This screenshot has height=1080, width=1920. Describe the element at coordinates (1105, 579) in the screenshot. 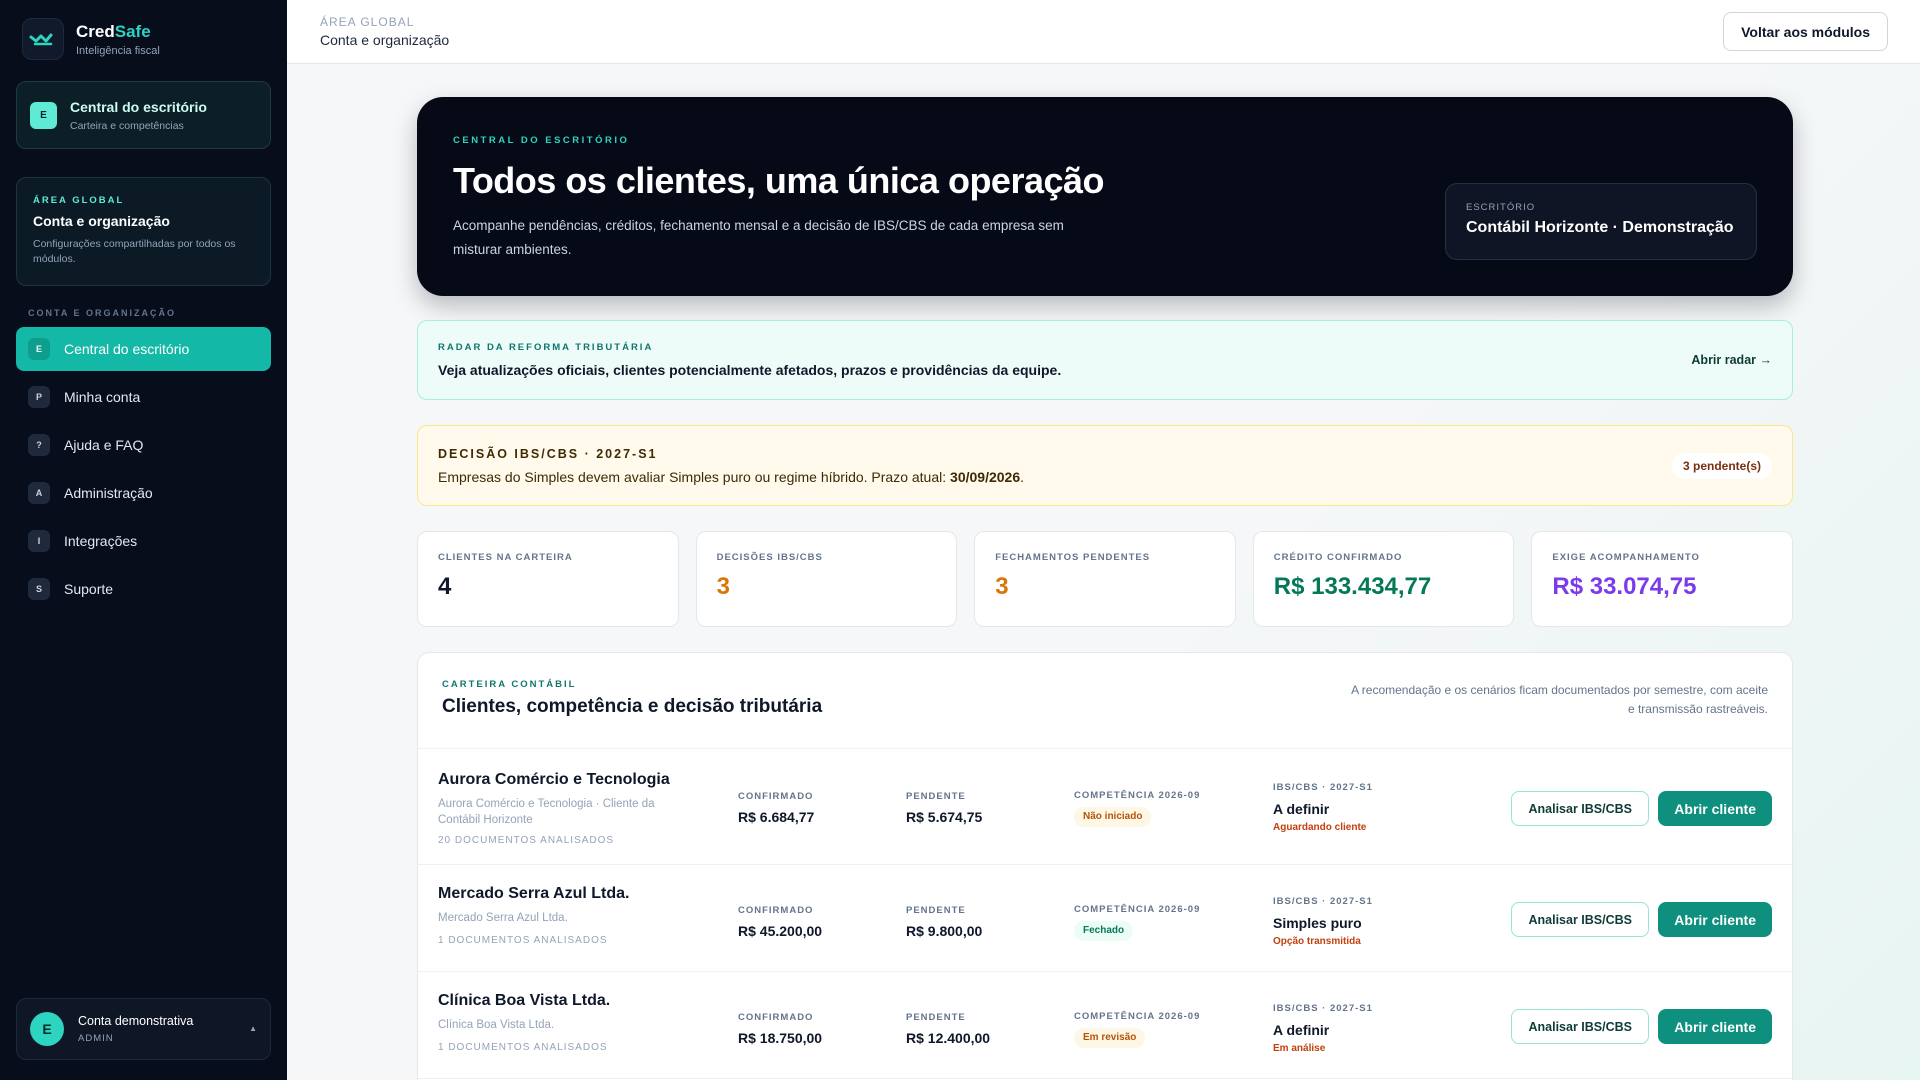

I see `kpi-fechamentos-pendentes: FECHAMENTOS PENDENTES 3` at that location.